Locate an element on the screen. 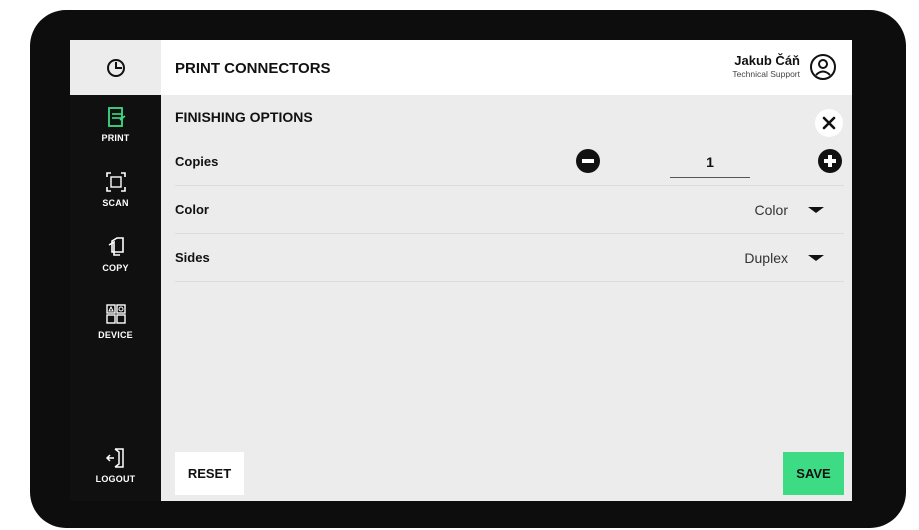 This screenshot has height=530, width=919. copies-input is located at coordinates (710, 162).